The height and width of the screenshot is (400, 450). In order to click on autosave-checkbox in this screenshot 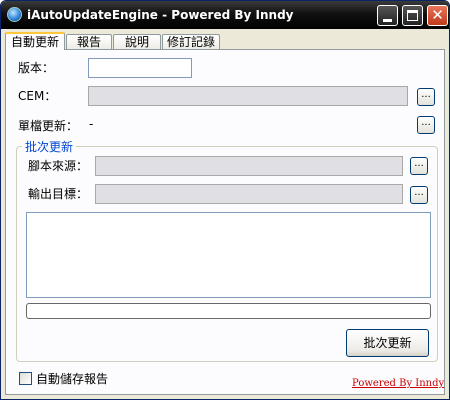, I will do `click(25, 378)`.